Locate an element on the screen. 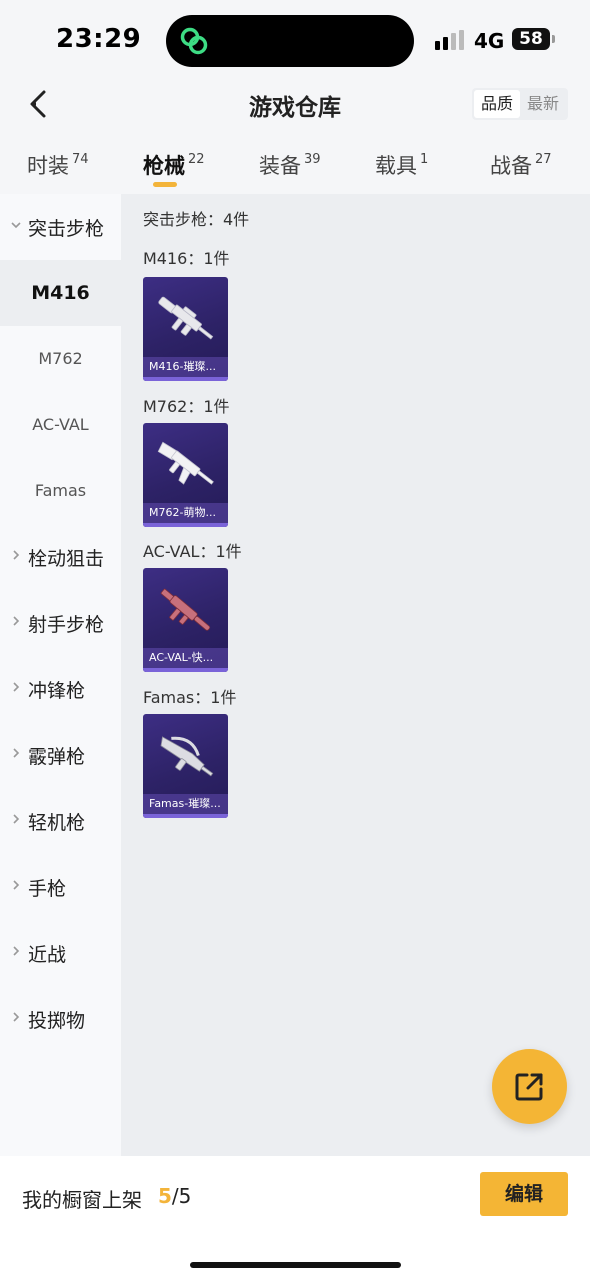  sidebar-category-assault-rifles: 突击步枪 is located at coordinates (60, 227).